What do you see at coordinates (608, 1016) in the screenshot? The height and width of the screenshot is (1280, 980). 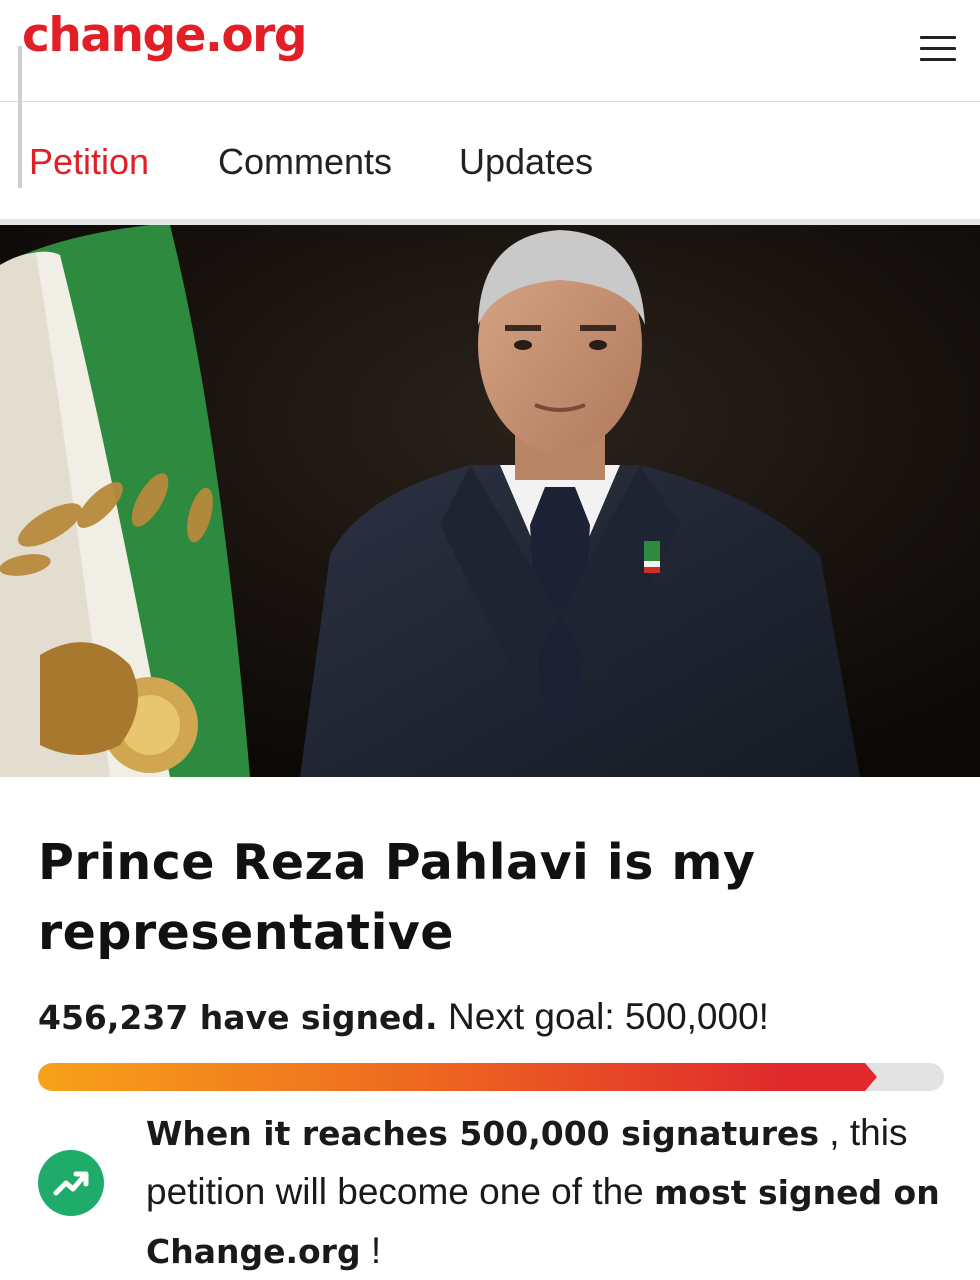 I see `next-goal: Next goal: 500,000!` at bounding box center [608, 1016].